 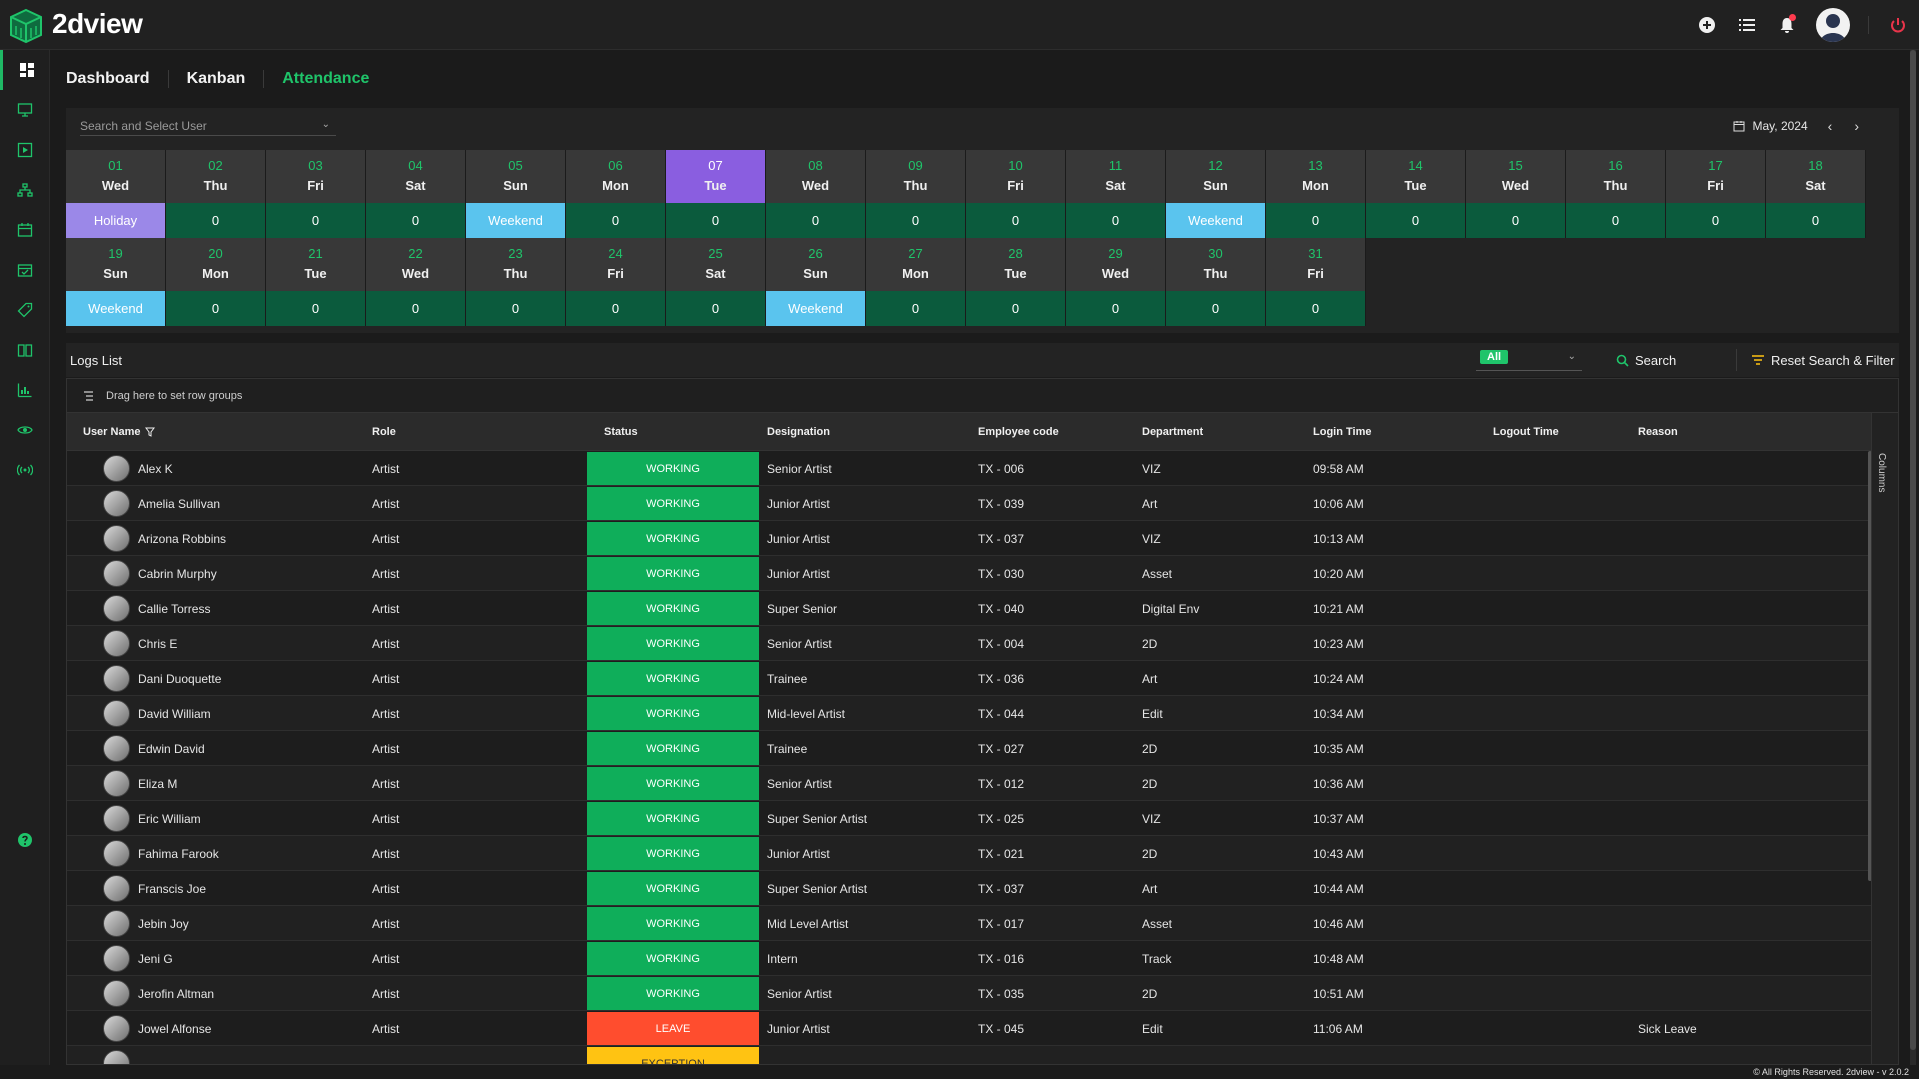 I want to click on user-name-cell: Eric William, so click(x=152, y=818).